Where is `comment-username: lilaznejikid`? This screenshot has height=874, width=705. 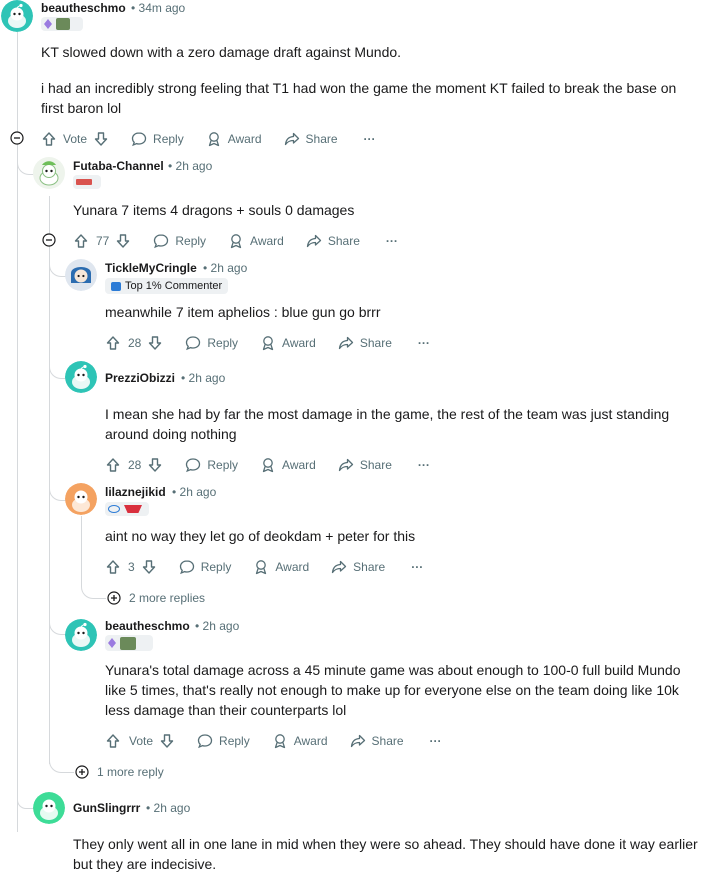
comment-username: lilaznejikid is located at coordinates (135, 492).